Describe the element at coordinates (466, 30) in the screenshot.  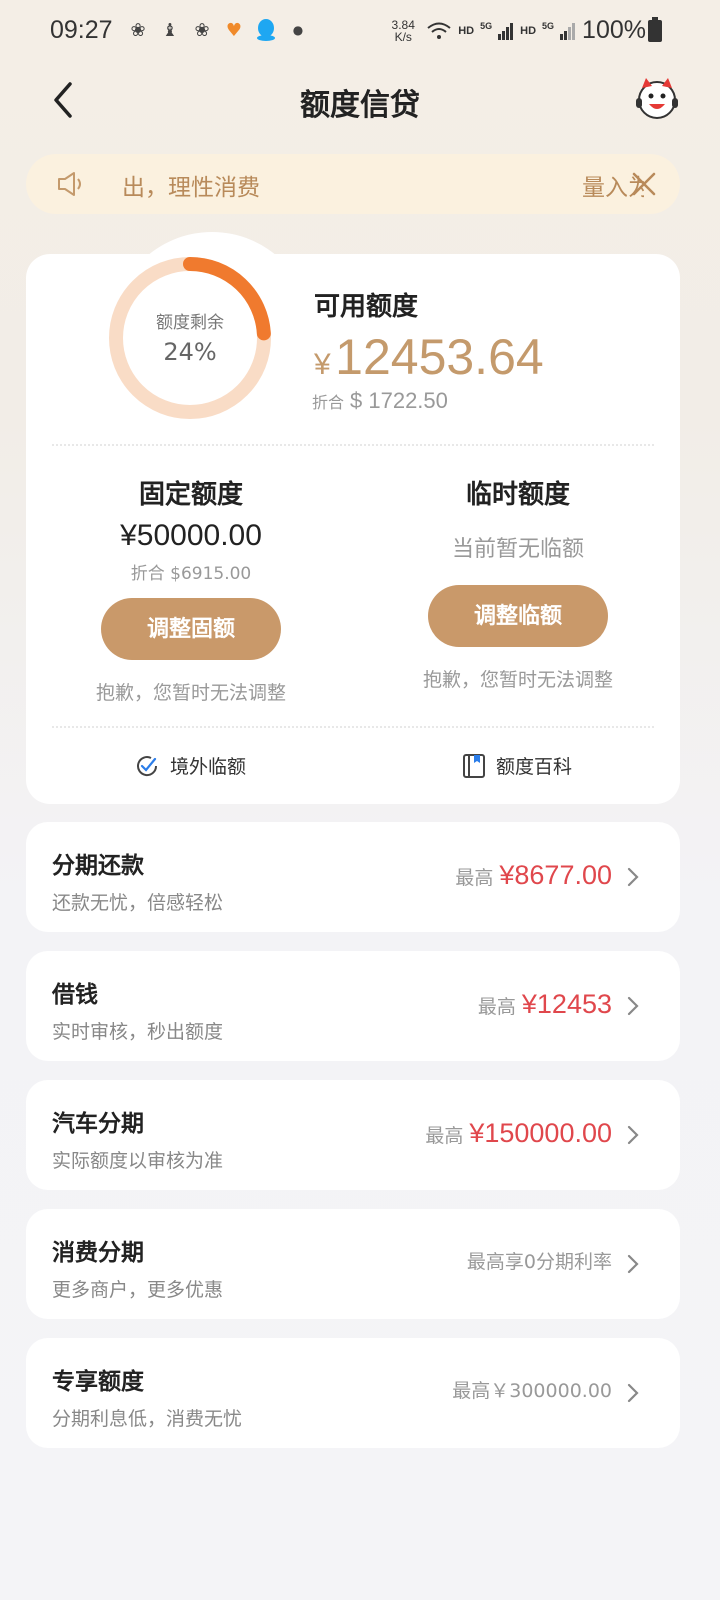
I see `hd-label-1: HD` at that location.